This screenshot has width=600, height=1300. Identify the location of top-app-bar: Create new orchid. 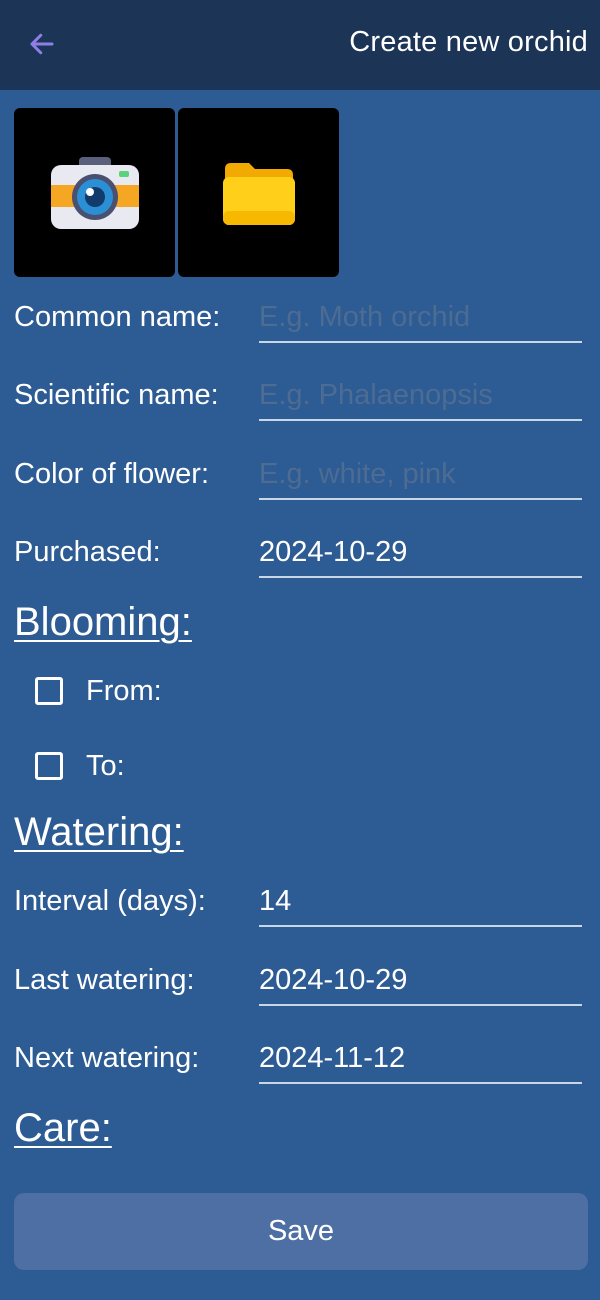
(300, 45).